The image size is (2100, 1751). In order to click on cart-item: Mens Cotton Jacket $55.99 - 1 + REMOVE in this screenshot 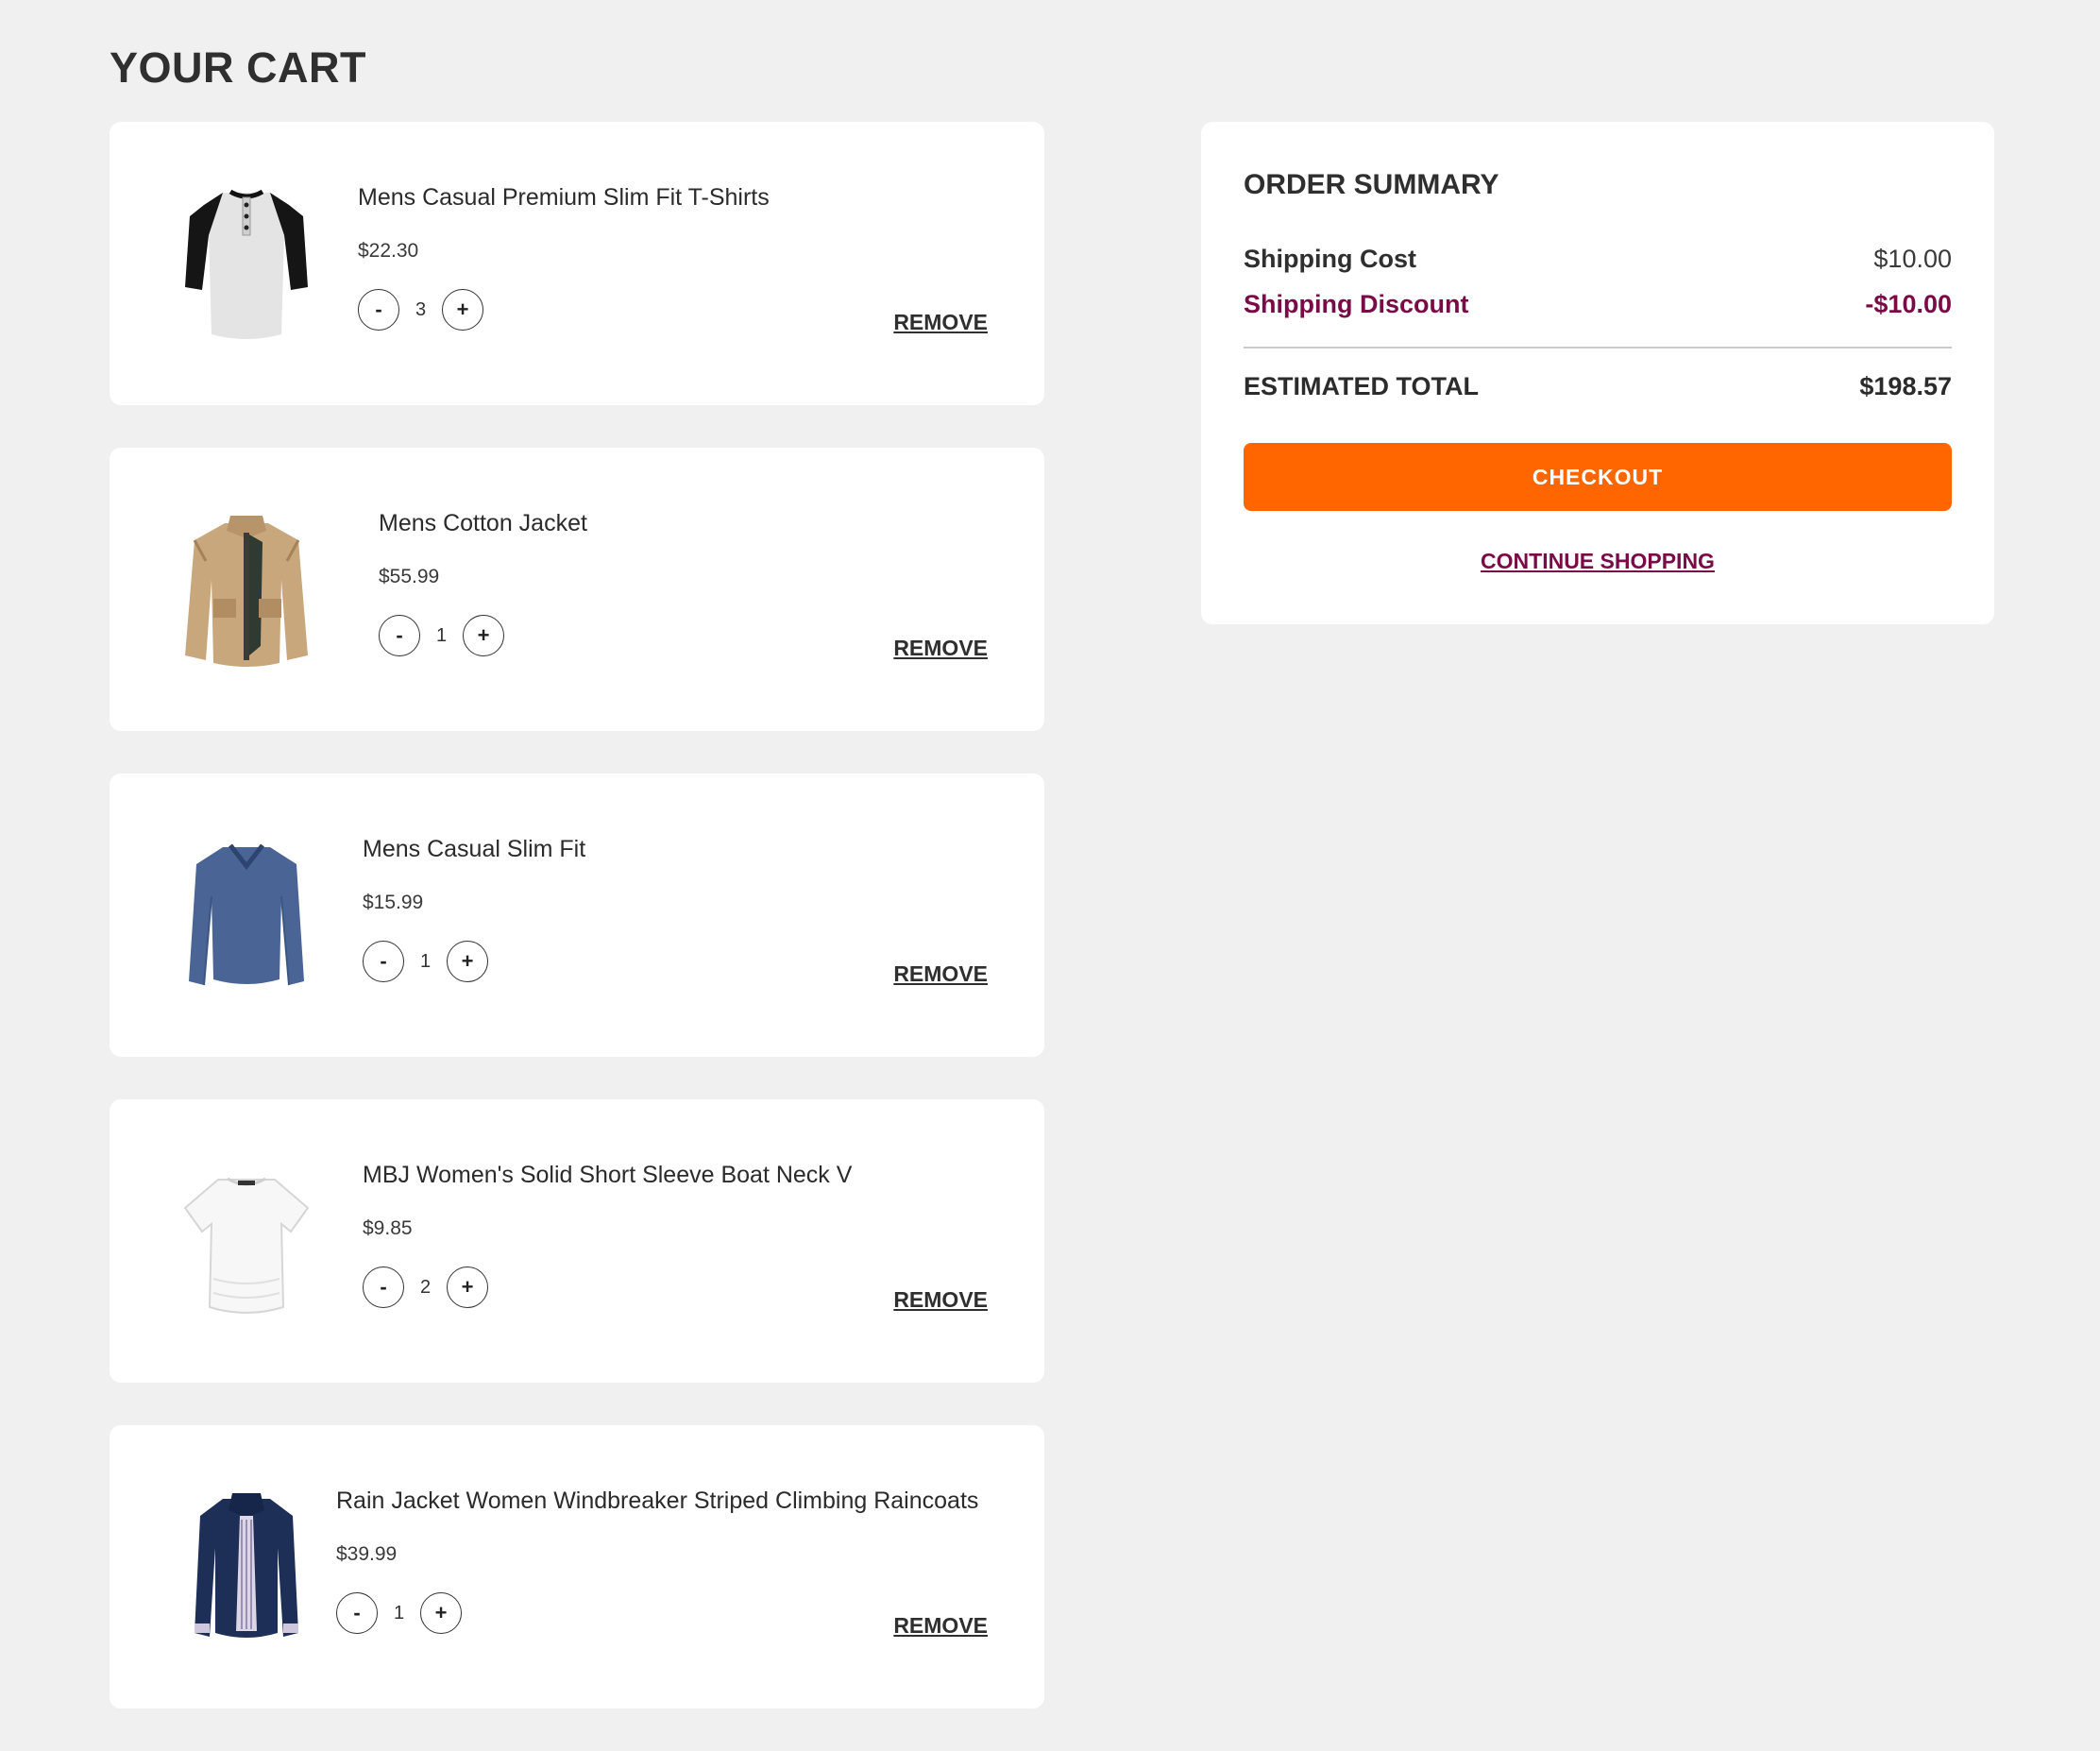, I will do `click(577, 589)`.